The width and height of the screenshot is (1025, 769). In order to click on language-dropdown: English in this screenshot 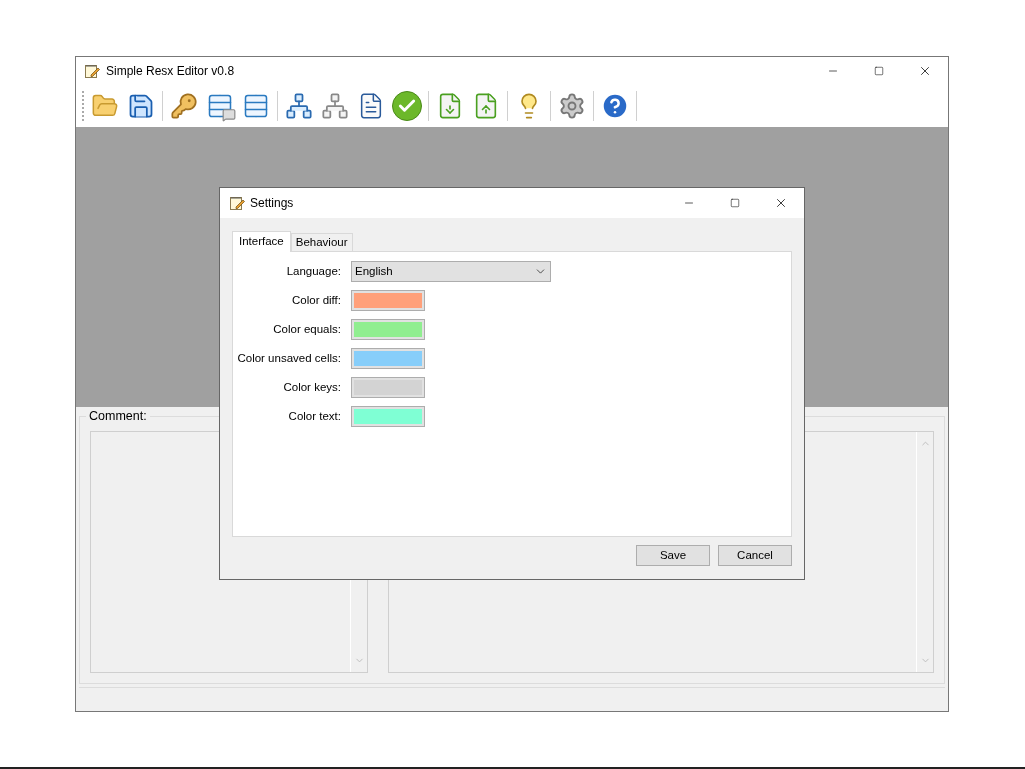, I will do `click(451, 271)`.